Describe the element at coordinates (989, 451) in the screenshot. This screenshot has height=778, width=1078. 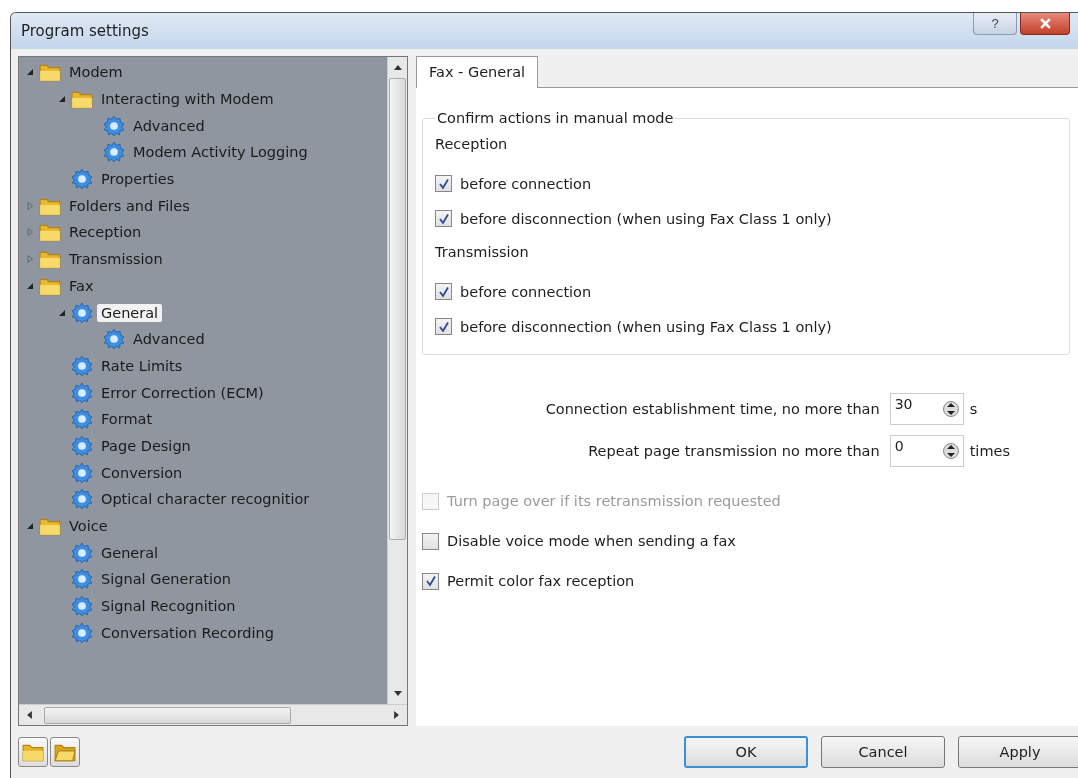
I see `unit-label: times` at that location.